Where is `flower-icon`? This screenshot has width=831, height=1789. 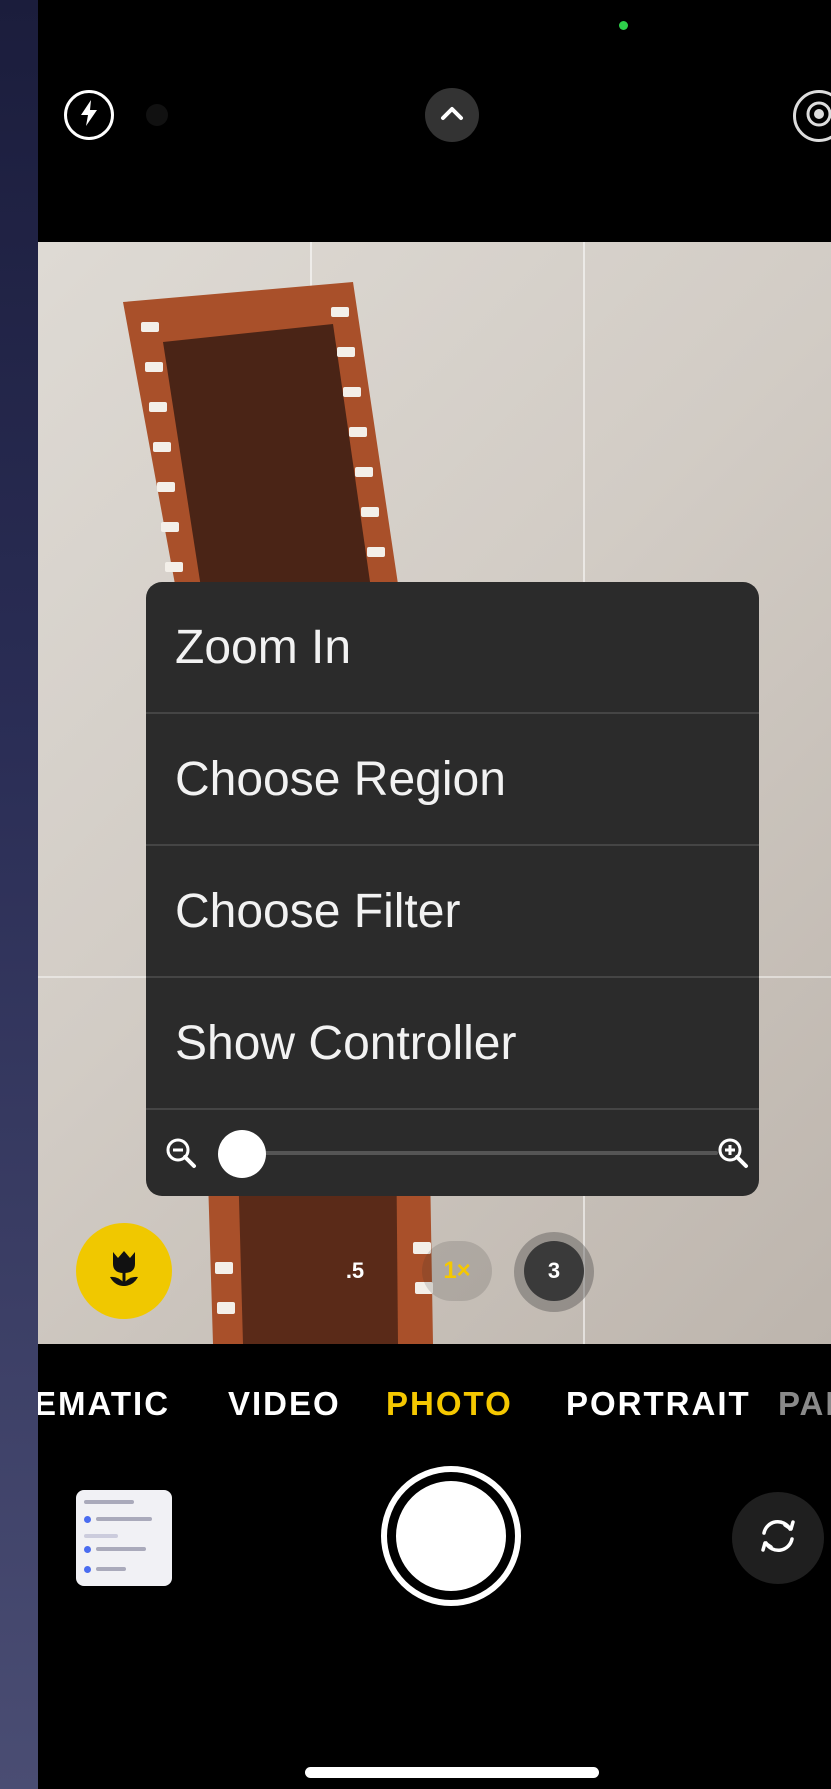 flower-icon is located at coordinates (124, 1271).